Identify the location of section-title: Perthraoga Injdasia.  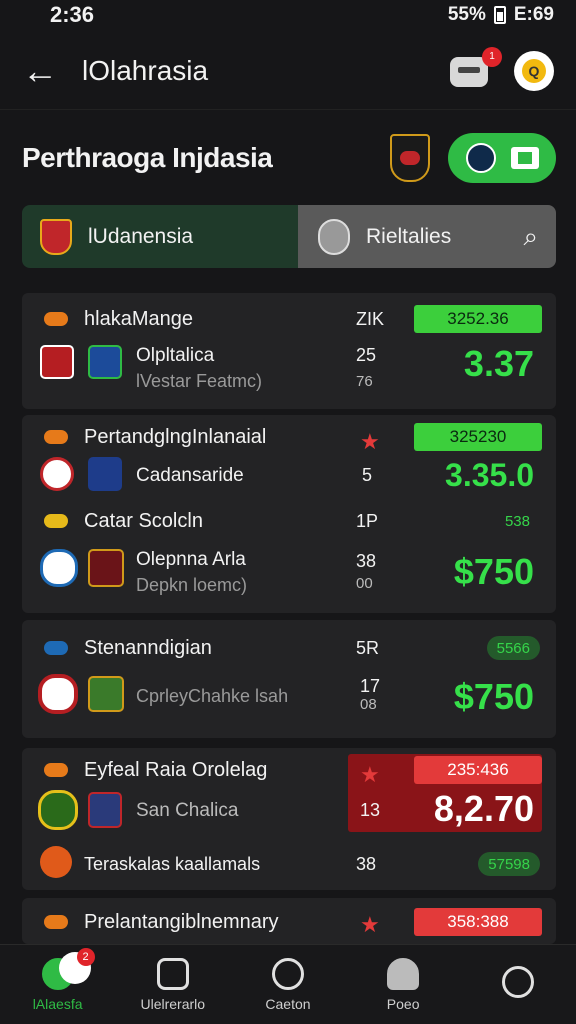
(147, 157).